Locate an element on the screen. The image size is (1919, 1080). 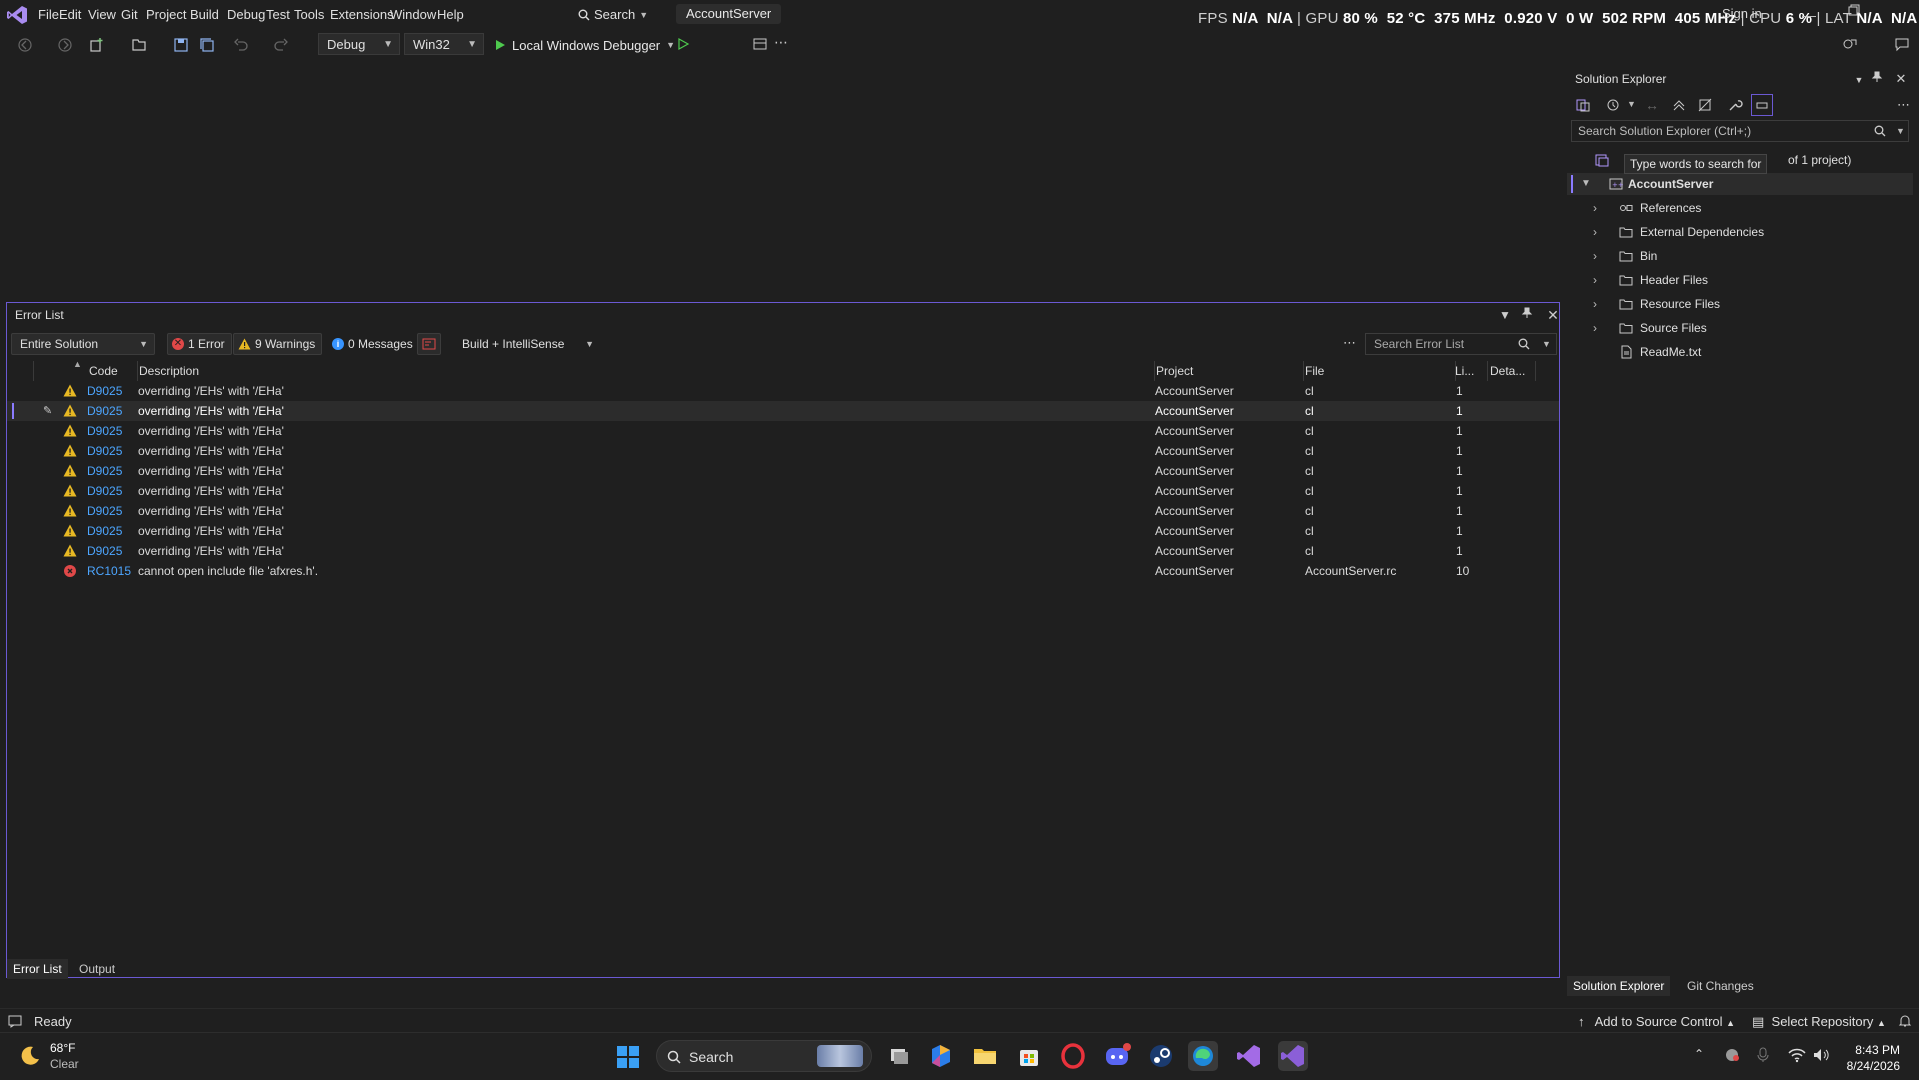
errors-filter-toggle: ✕ 1 Error is located at coordinates (199, 344).